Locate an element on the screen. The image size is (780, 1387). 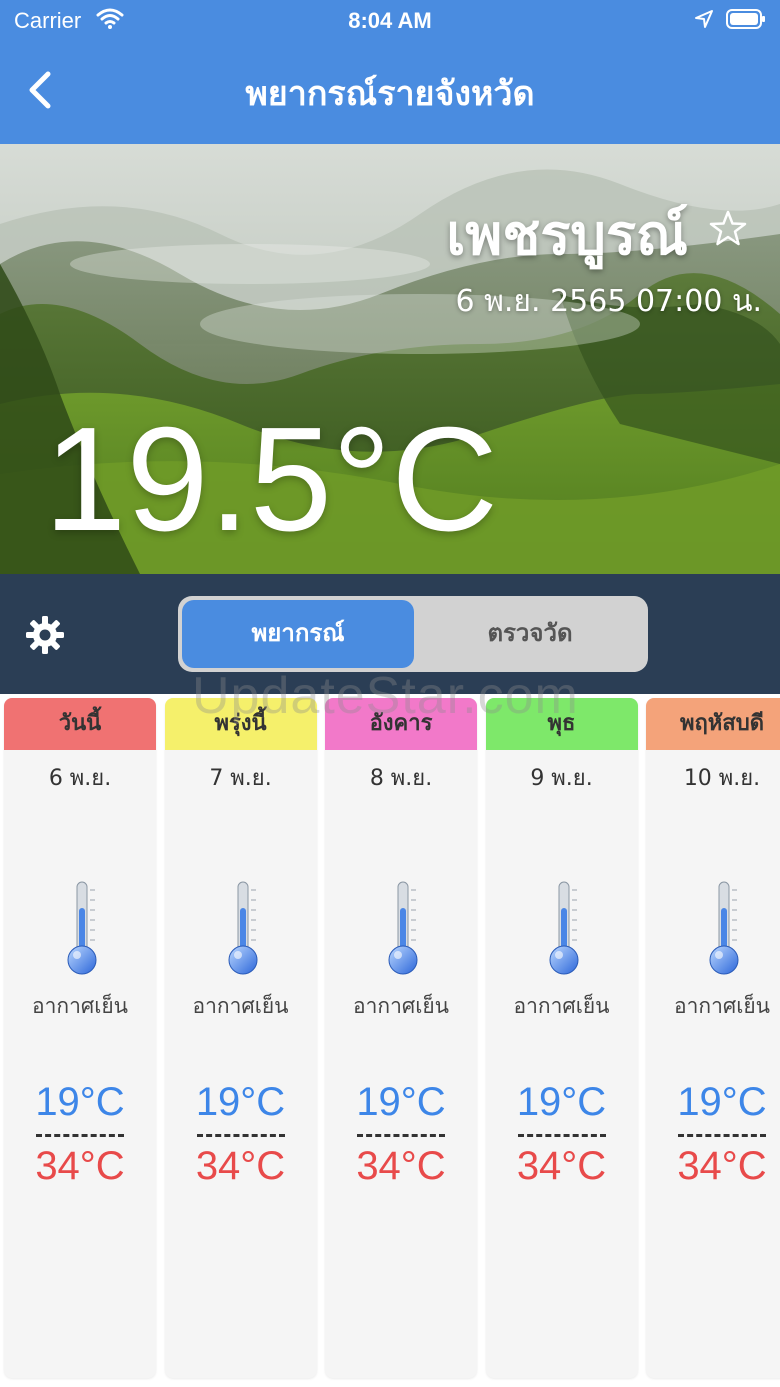
day-forecast-card: พรุ่งนี้ 7 พ.ย. อากาศเย็น 19°C 34°C is located at coordinates (240, 1038).